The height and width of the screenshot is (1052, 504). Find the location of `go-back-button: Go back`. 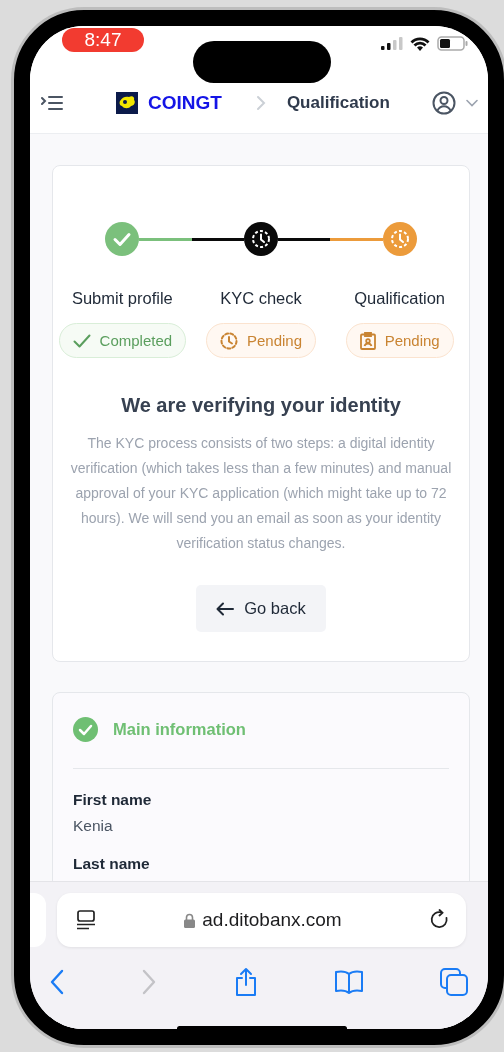

go-back-button: Go back is located at coordinates (261, 608).